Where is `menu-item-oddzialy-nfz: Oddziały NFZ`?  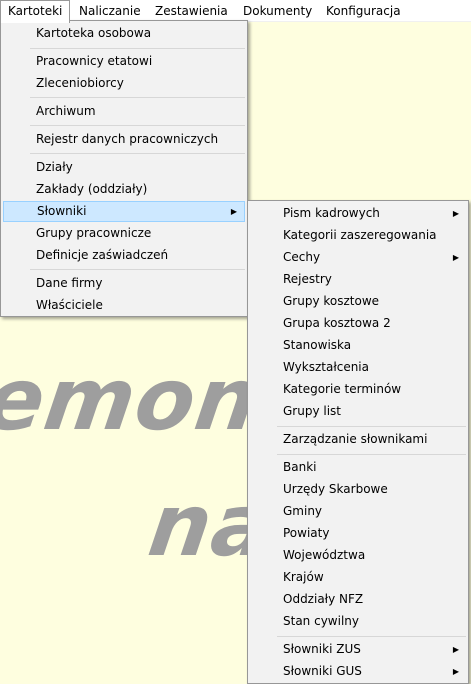 menu-item-oddzialy-nfz: Oddziały NFZ is located at coordinates (358, 599).